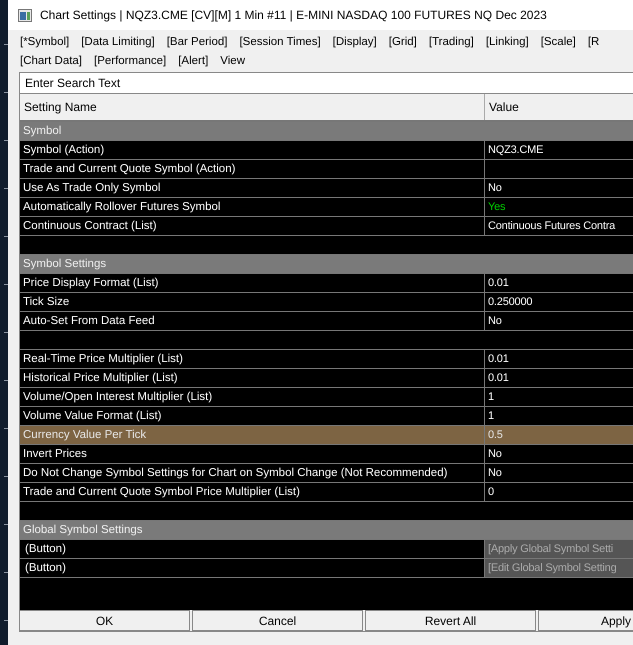 This screenshot has width=633, height=645. Describe the element at coordinates (233, 60) in the screenshot. I see `tab: View` at that location.